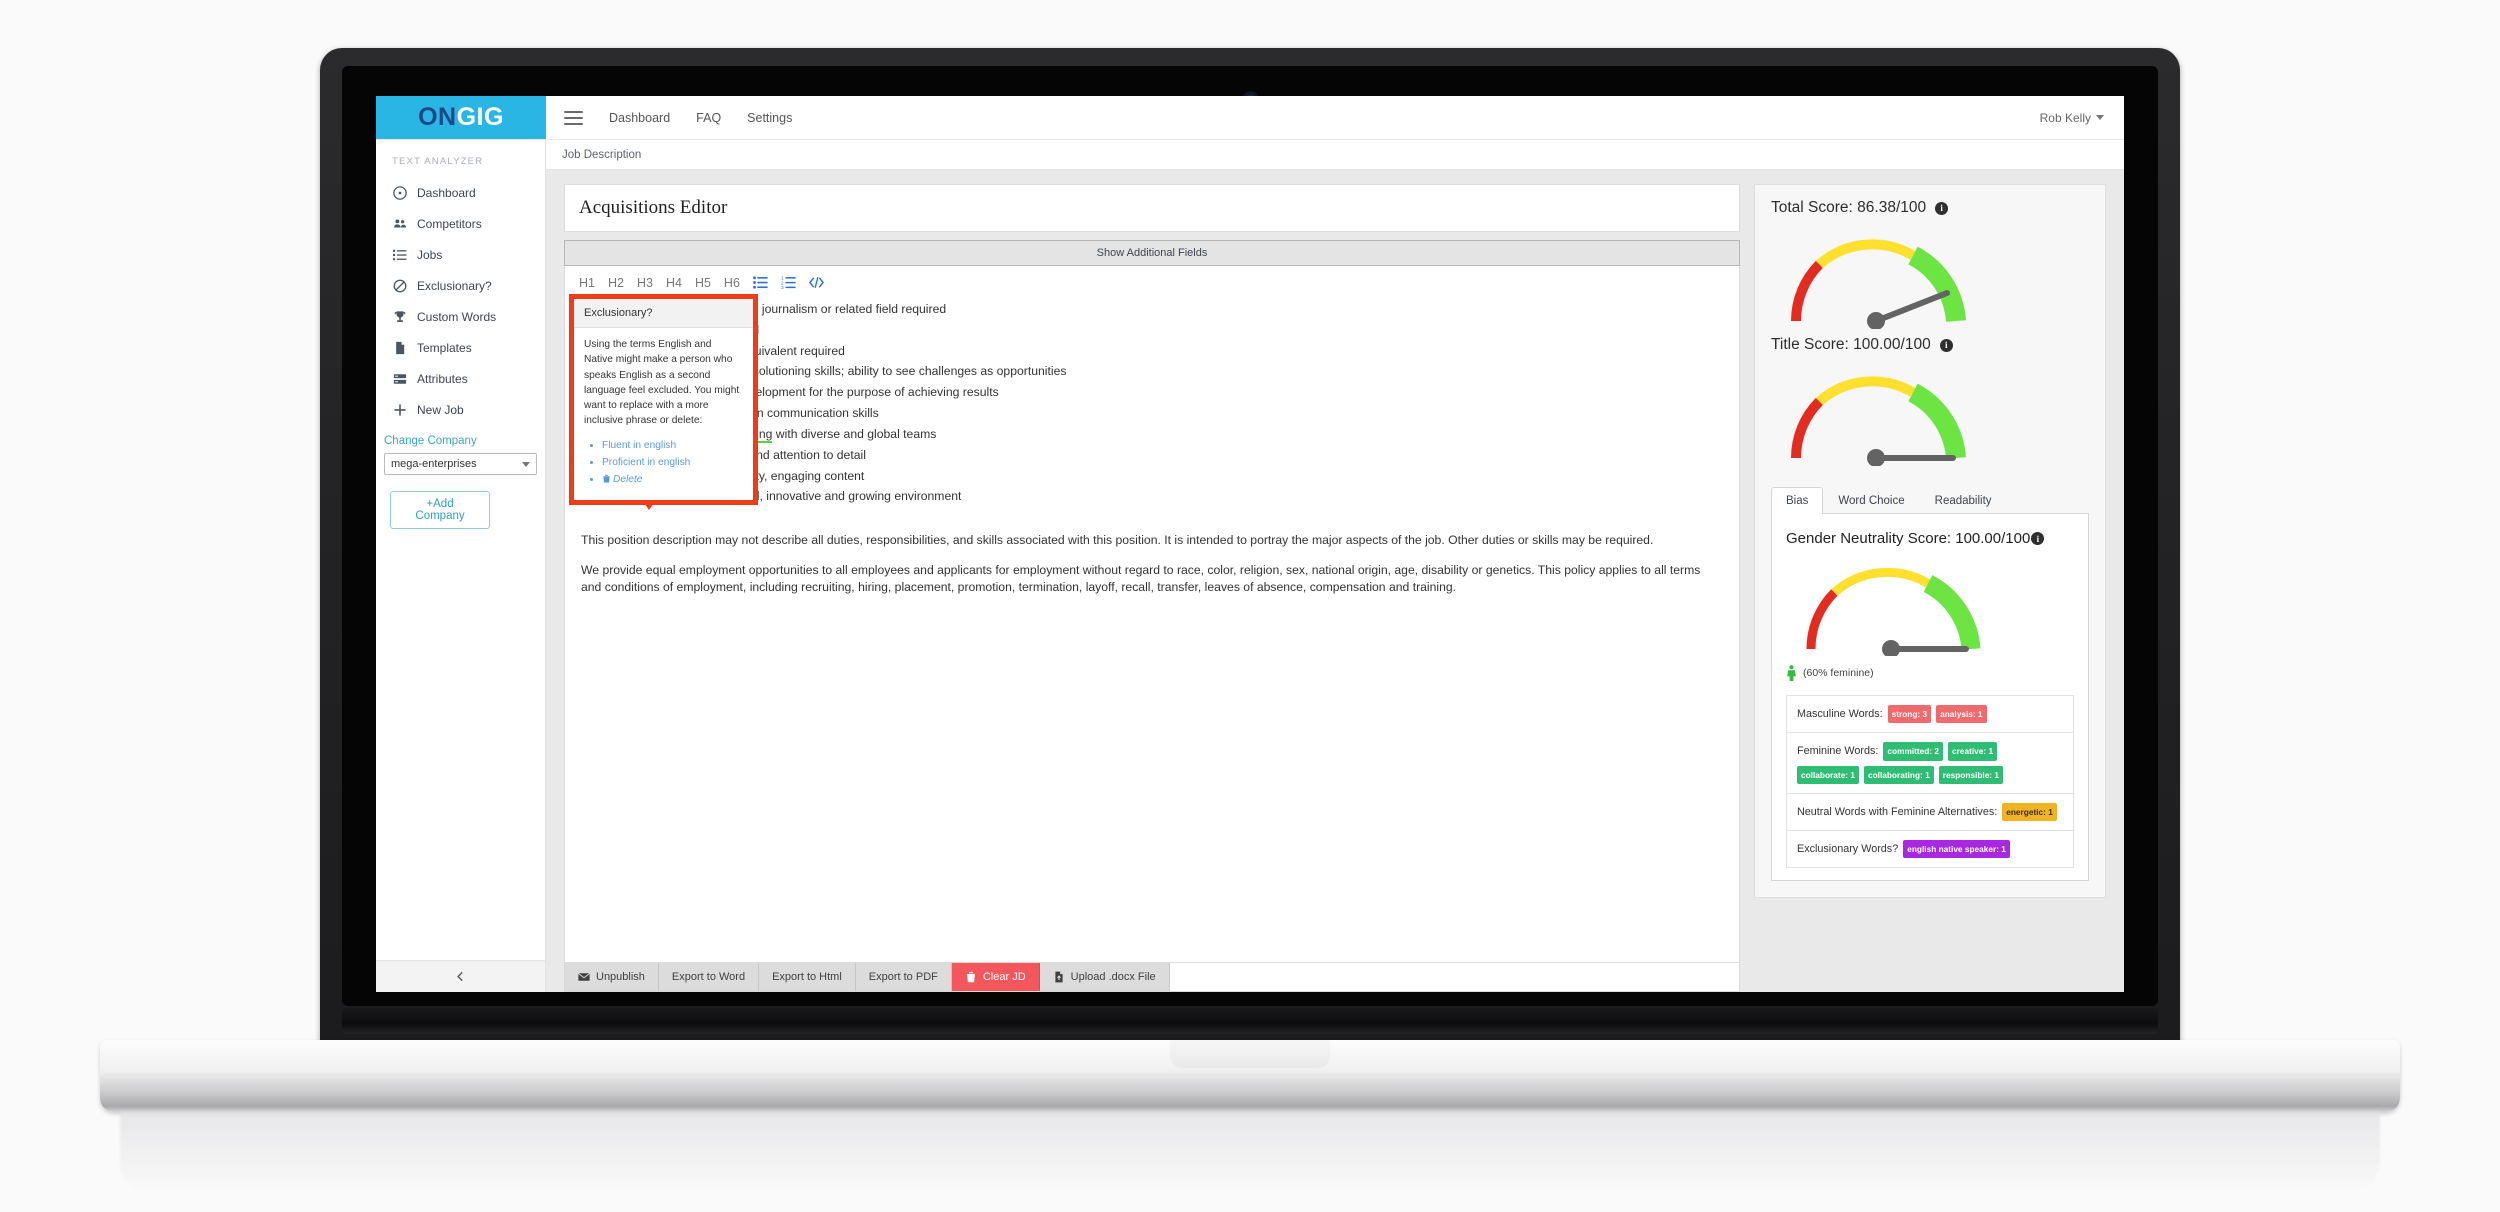  I want to click on brand-on-text: ON, so click(437, 117).